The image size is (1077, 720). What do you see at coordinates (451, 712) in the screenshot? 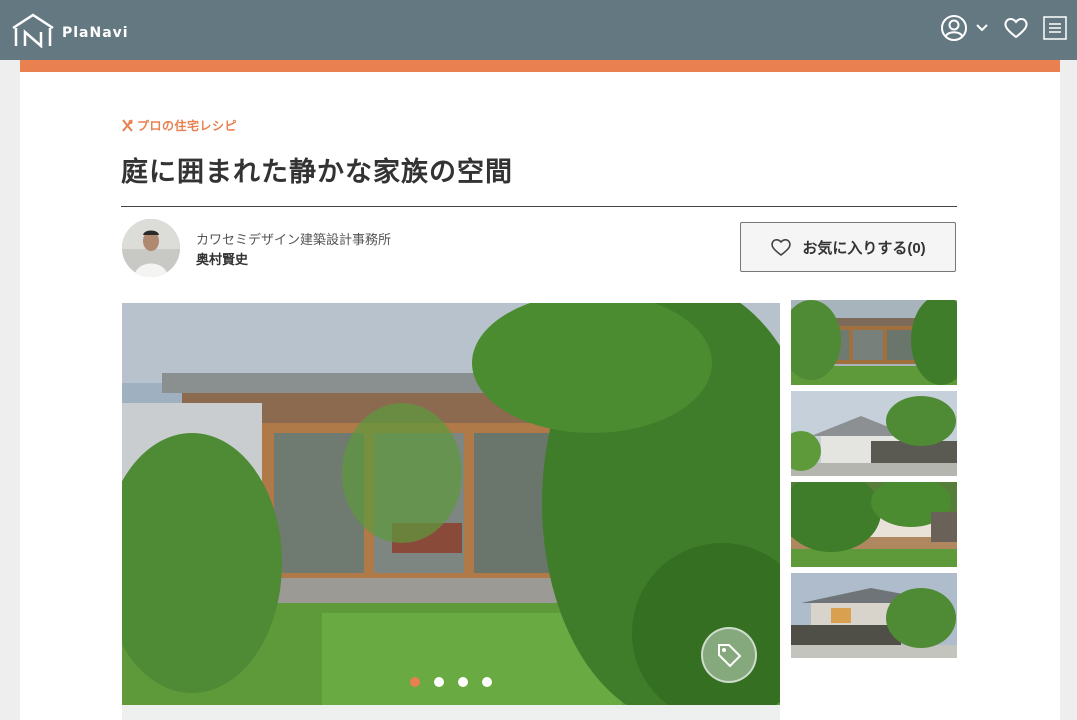
I see `photo-caption-strip` at bounding box center [451, 712].